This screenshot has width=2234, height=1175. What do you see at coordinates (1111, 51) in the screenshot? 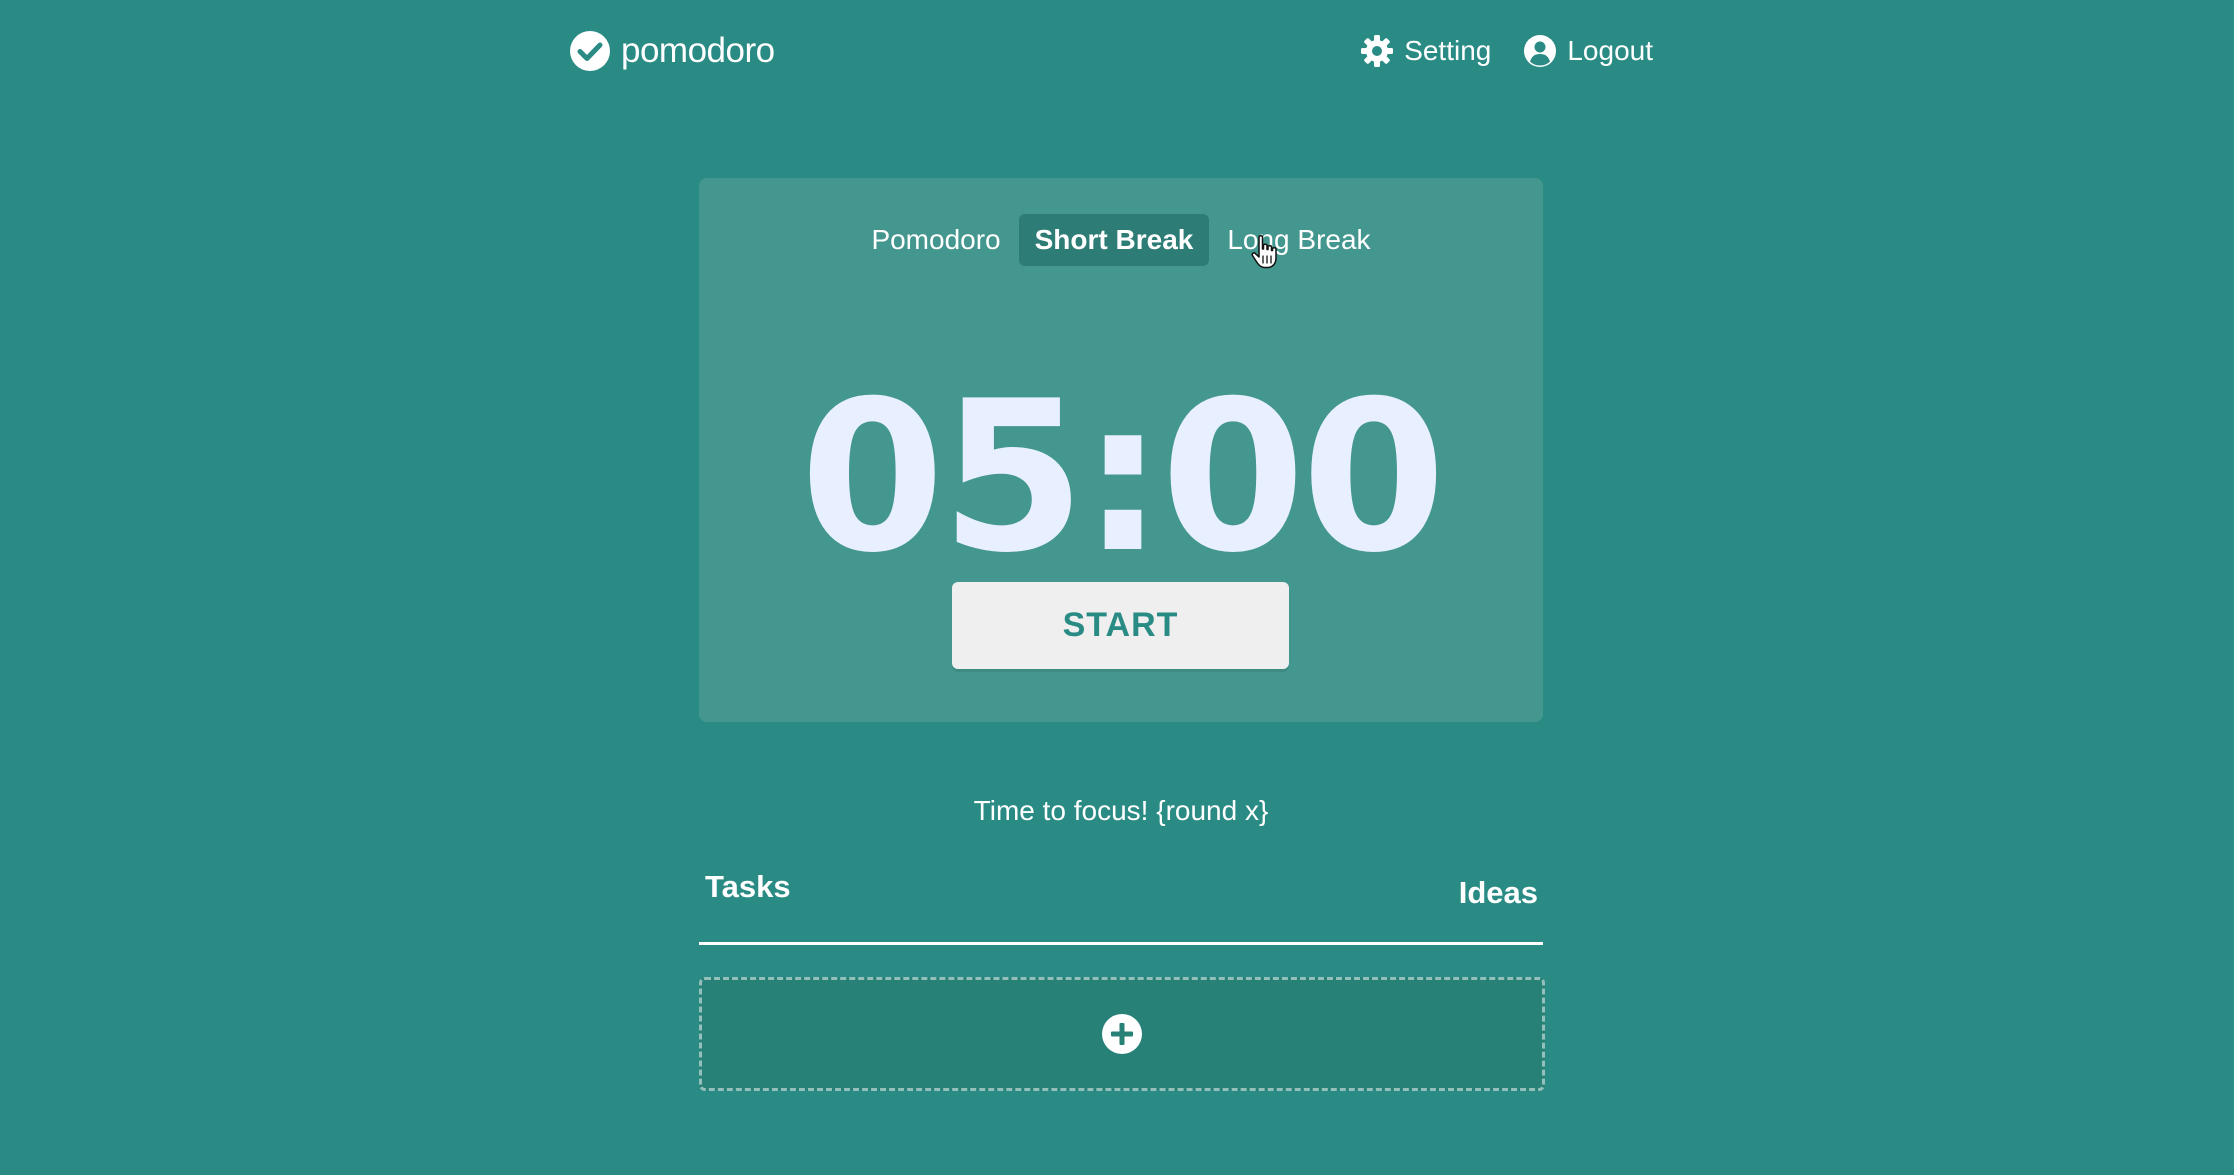
I see `app-header: pomodoro Setting Logout` at bounding box center [1111, 51].